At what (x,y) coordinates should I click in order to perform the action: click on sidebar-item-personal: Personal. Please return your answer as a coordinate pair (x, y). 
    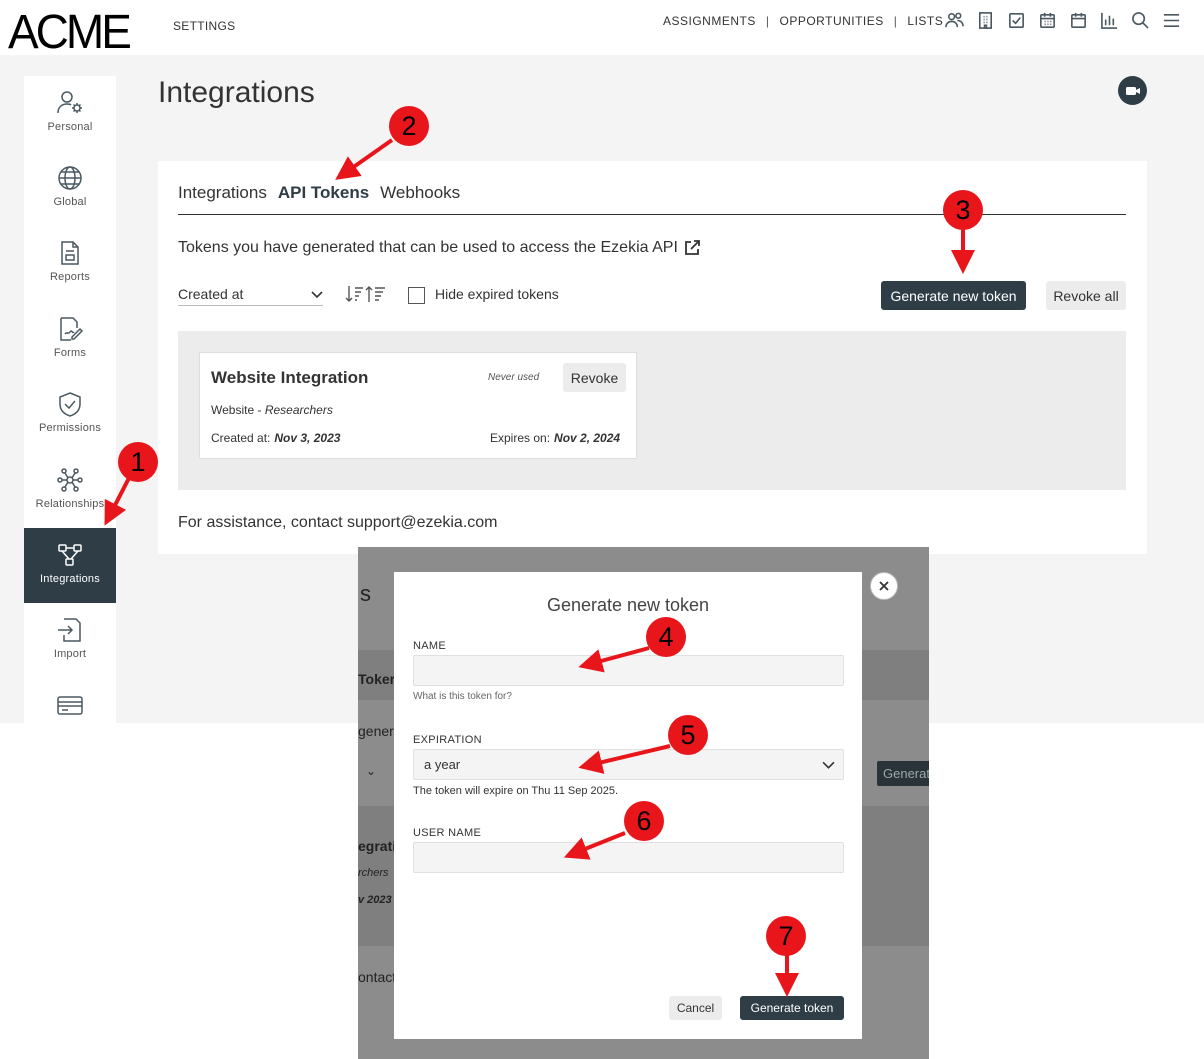
    Looking at the image, I should click on (70, 113).